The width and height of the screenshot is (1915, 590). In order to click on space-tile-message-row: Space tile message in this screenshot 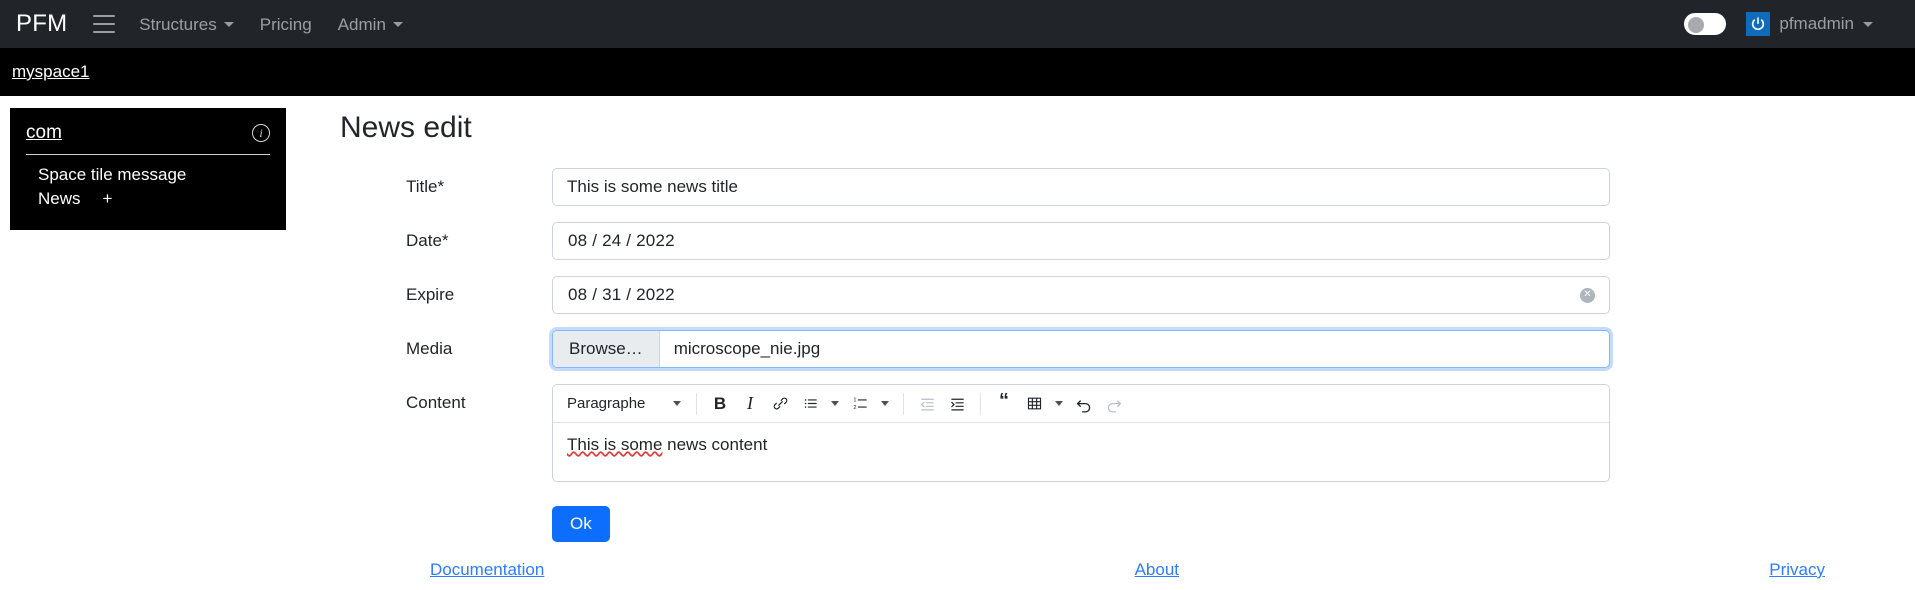, I will do `click(154, 175)`.